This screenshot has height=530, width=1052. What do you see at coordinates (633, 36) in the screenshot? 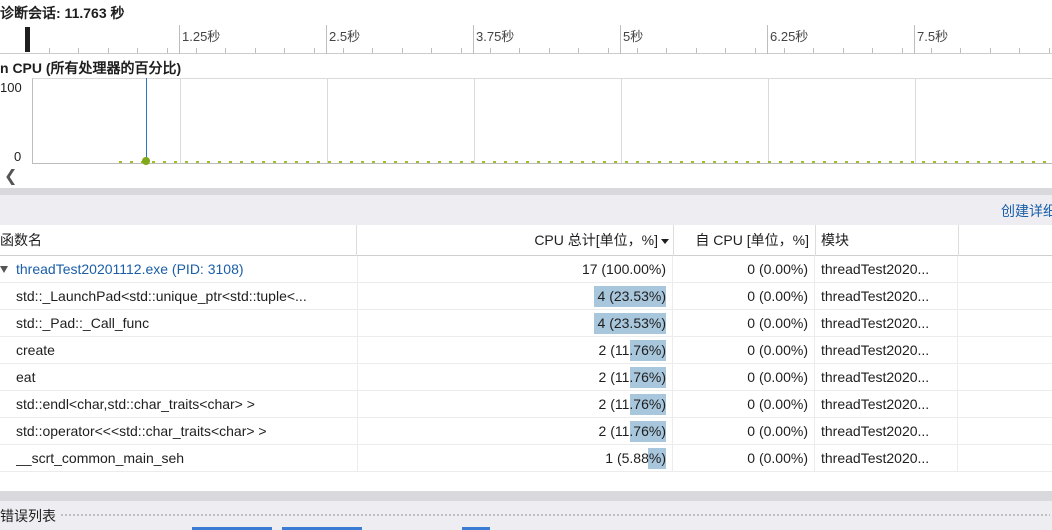
I see `ruler-tick-label: 5秒` at bounding box center [633, 36].